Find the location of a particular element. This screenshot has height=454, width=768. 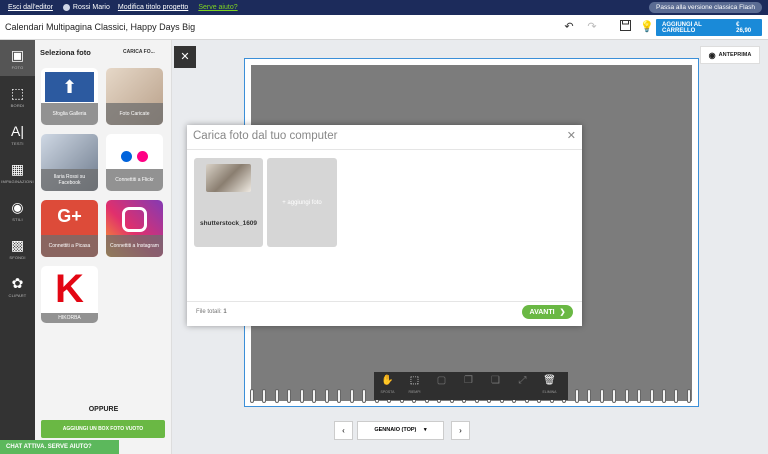

close-dialog-button: ✕ is located at coordinates (571, 135).